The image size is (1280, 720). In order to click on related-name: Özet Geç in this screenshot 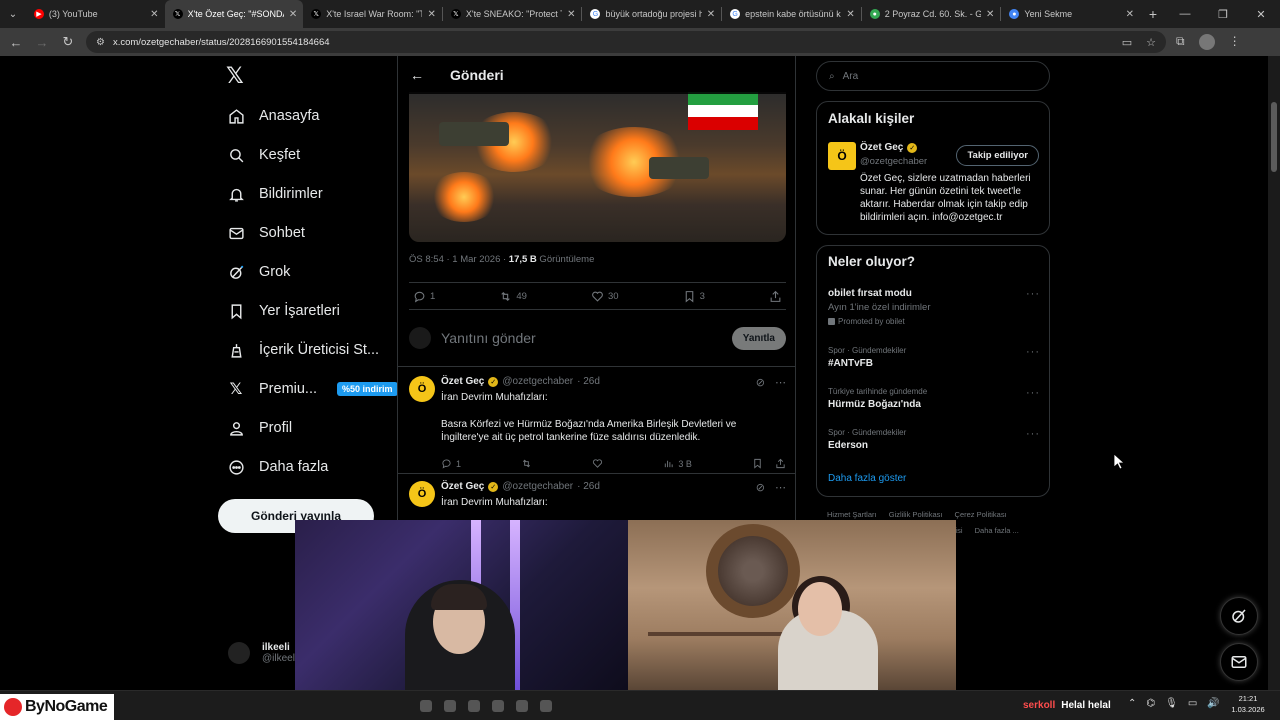, I will do `click(881, 147)`.